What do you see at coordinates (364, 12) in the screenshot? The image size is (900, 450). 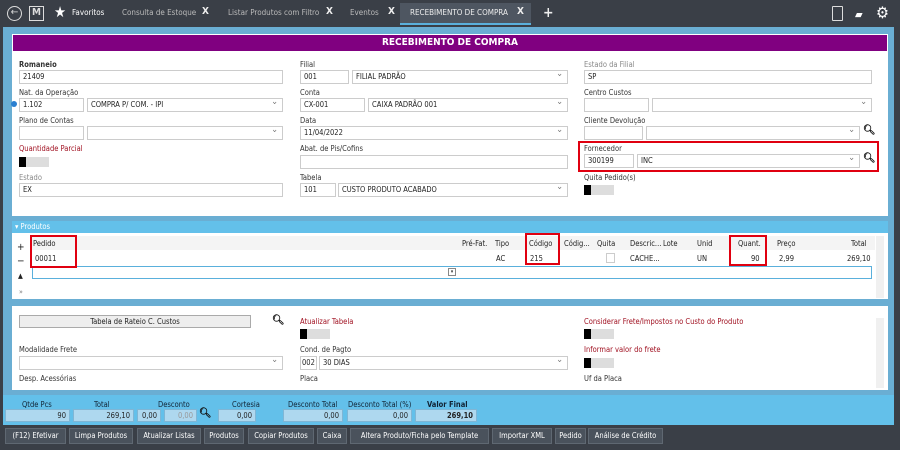 I see `tab-eventos: Eventos` at bounding box center [364, 12].